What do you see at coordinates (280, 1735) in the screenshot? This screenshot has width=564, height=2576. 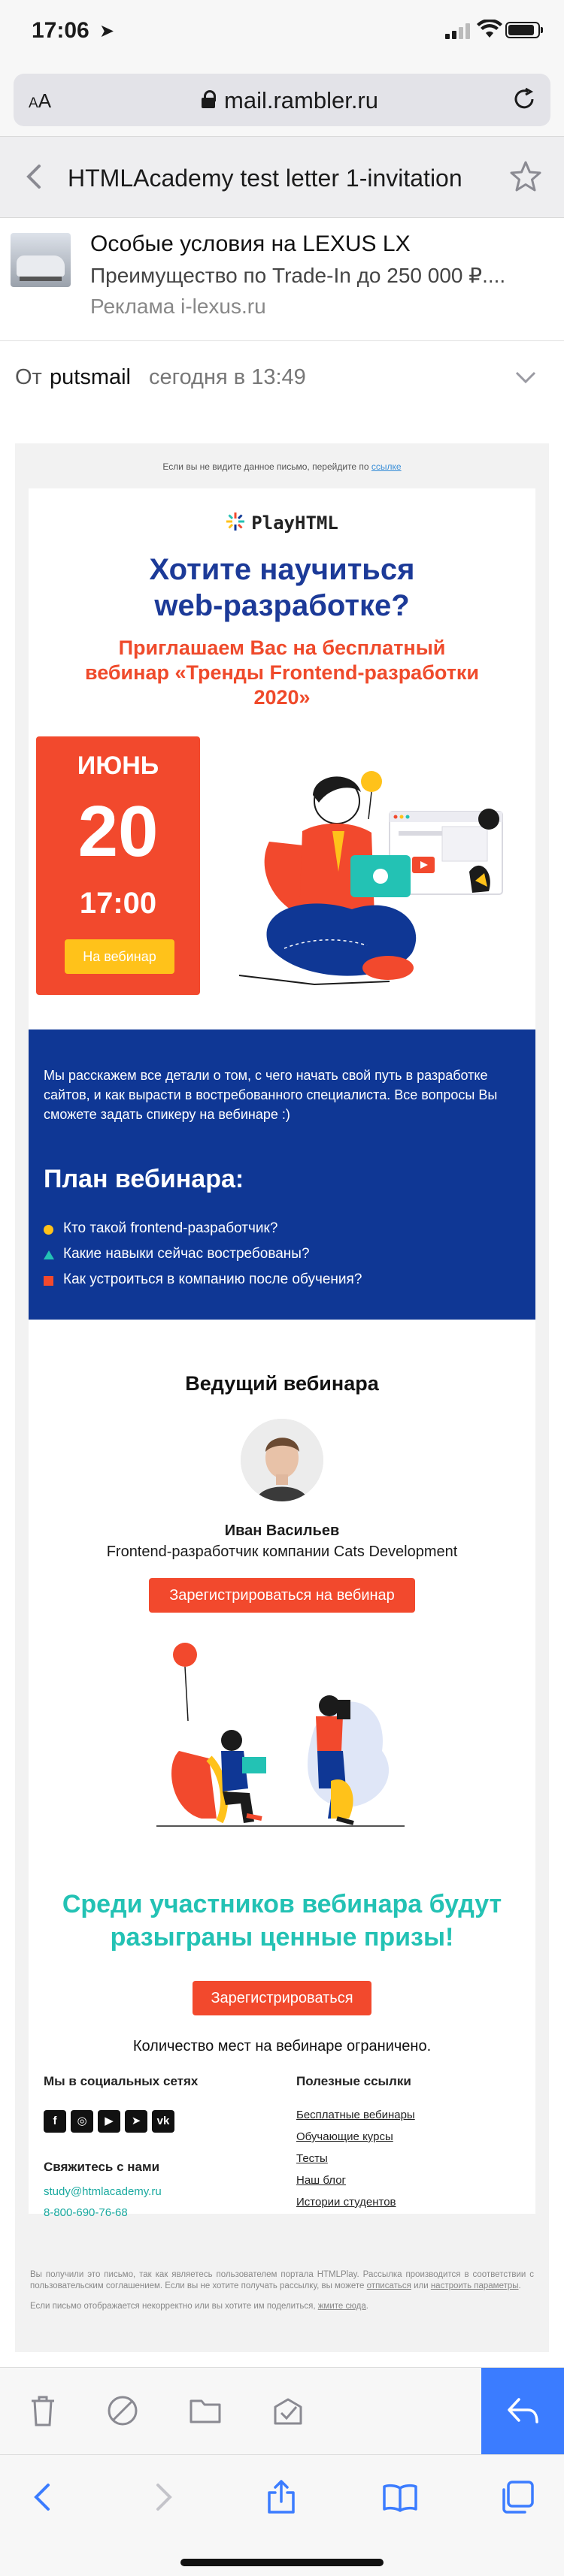 I see `team-illustration` at bounding box center [280, 1735].